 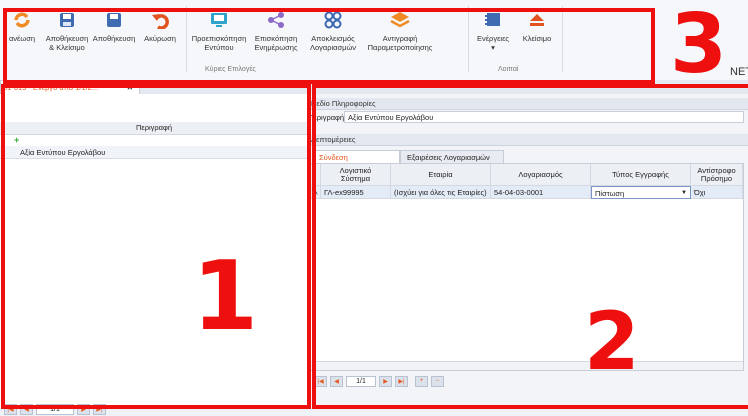 I want to click on annotation-number-3: 3, so click(x=699, y=46).